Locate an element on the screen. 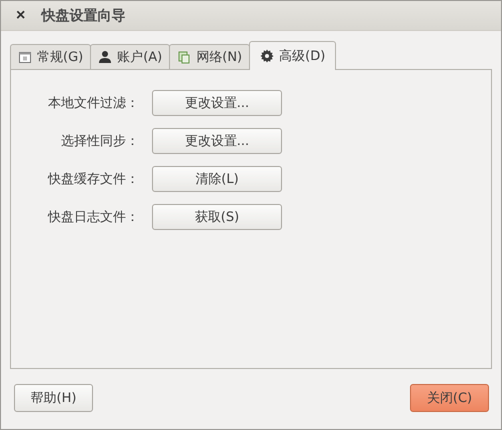 This screenshot has height=430, width=502. gear-icon is located at coordinates (267, 56).